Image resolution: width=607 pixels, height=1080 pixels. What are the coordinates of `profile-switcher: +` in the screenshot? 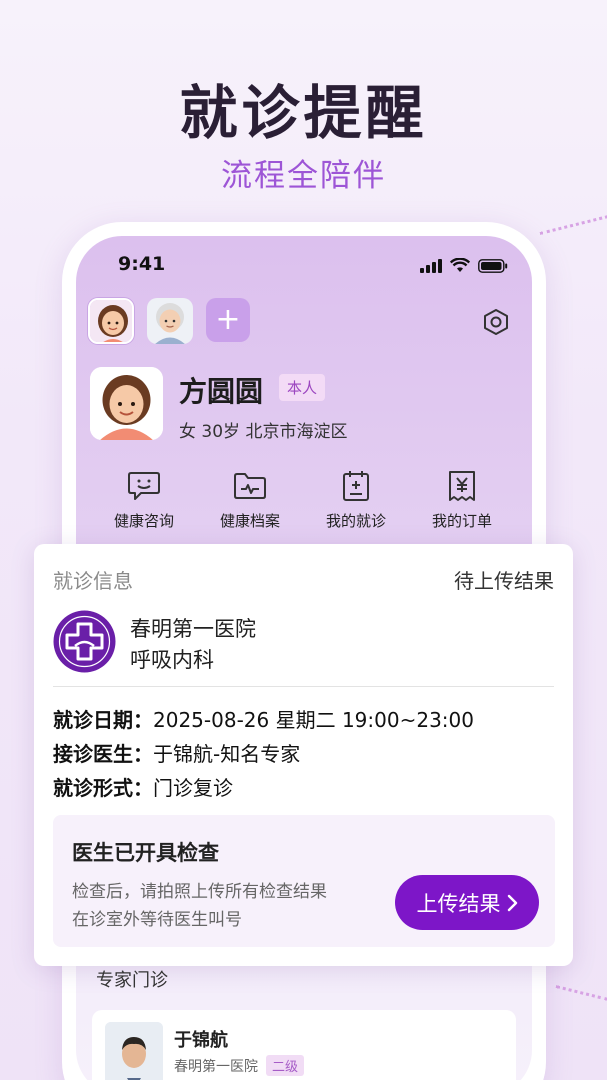 It's located at (169, 321).